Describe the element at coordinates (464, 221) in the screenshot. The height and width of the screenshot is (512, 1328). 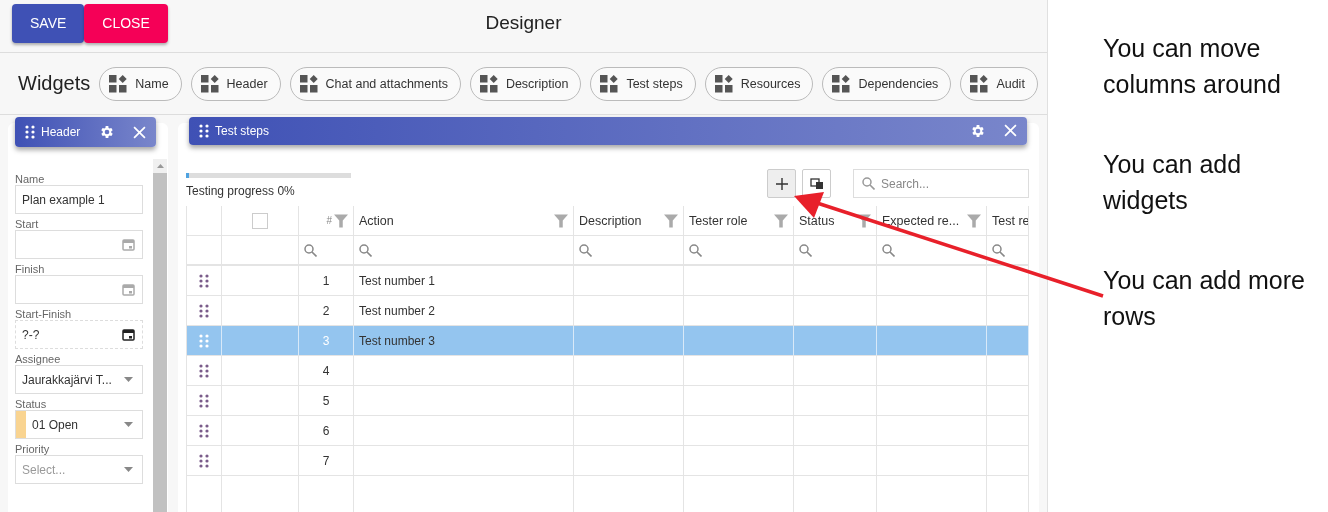
I see `column-header: Action` at that location.